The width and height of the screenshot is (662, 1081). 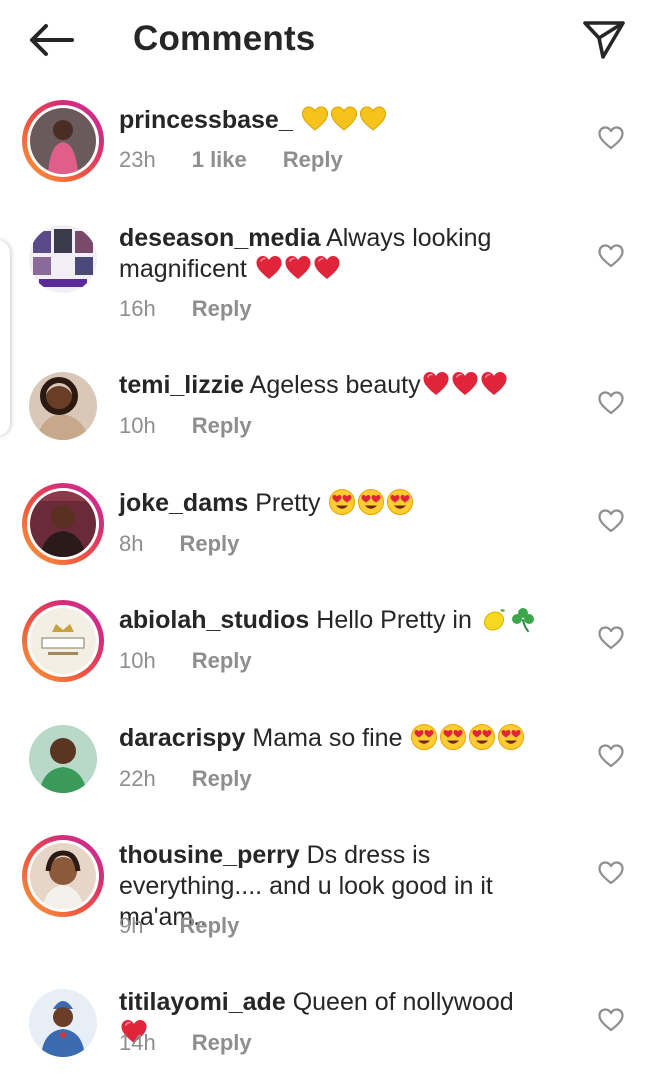 What do you see at coordinates (523, 619) in the screenshot?
I see `shamrock-icon` at bounding box center [523, 619].